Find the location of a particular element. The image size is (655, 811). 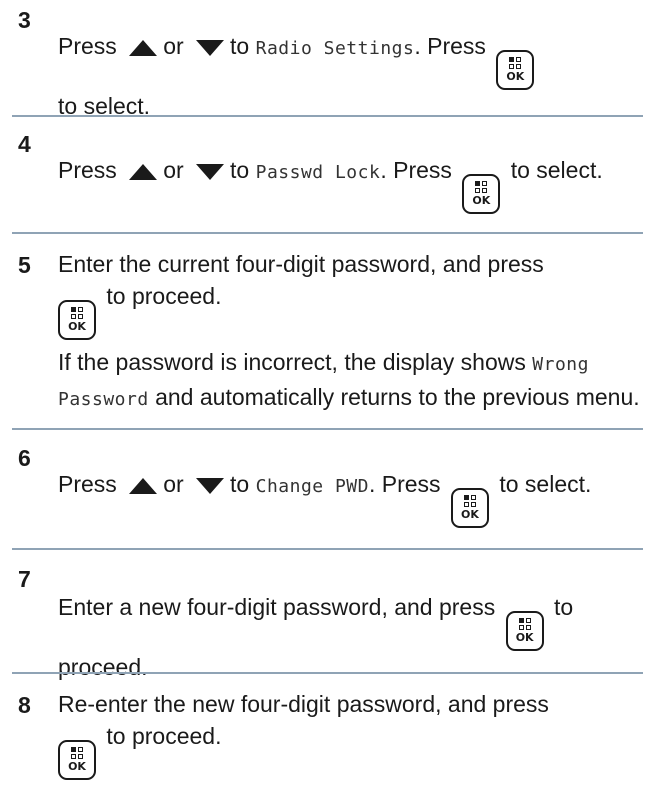

step-number: 8 is located at coordinates (24, 705).